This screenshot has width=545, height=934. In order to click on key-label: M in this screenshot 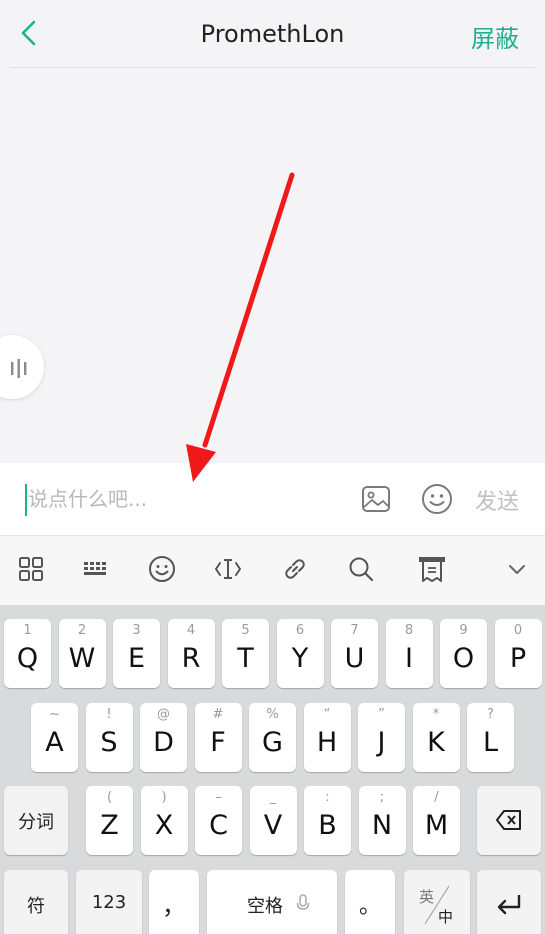, I will do `click(436, 825)`.